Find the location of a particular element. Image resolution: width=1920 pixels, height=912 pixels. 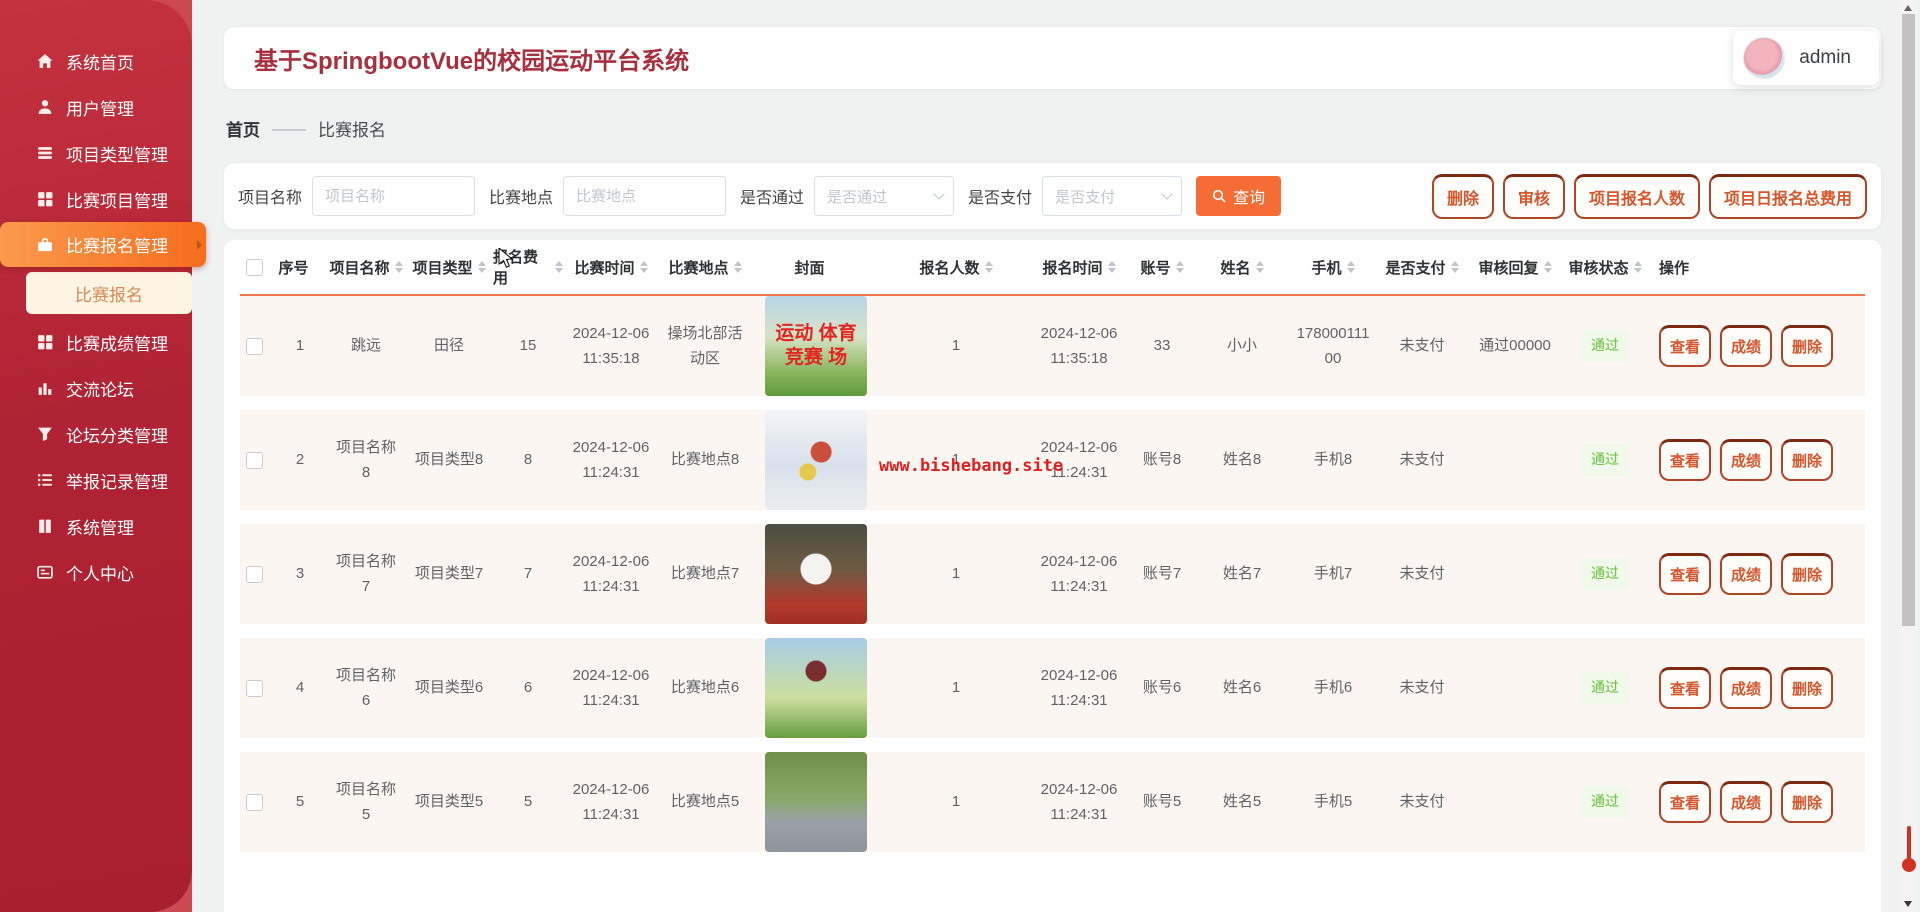

sidebar-item-report-records: 举报记录管理 is located at coordinates (96, 480).